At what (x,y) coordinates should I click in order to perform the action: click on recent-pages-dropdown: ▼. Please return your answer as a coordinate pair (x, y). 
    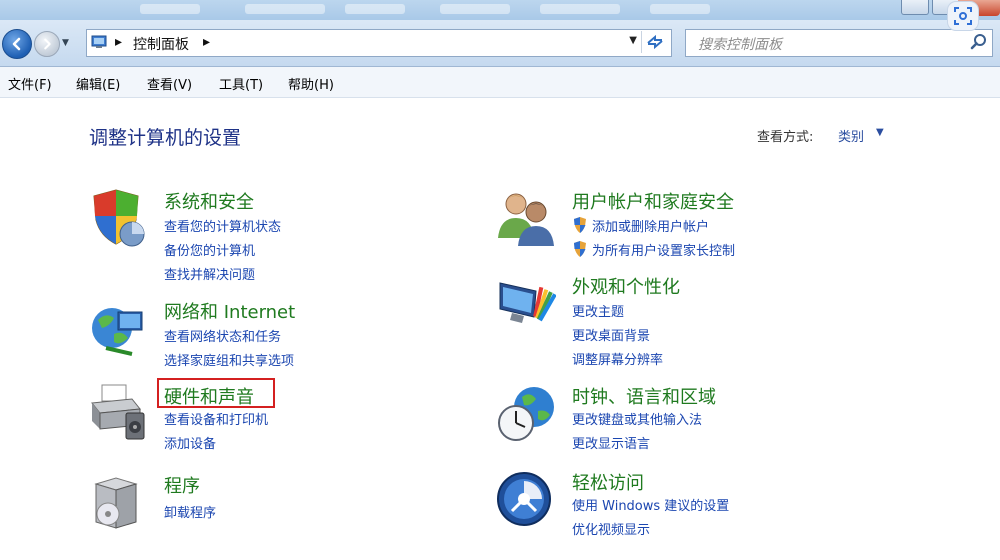
    Looking at the image, I should click on (65, 43).